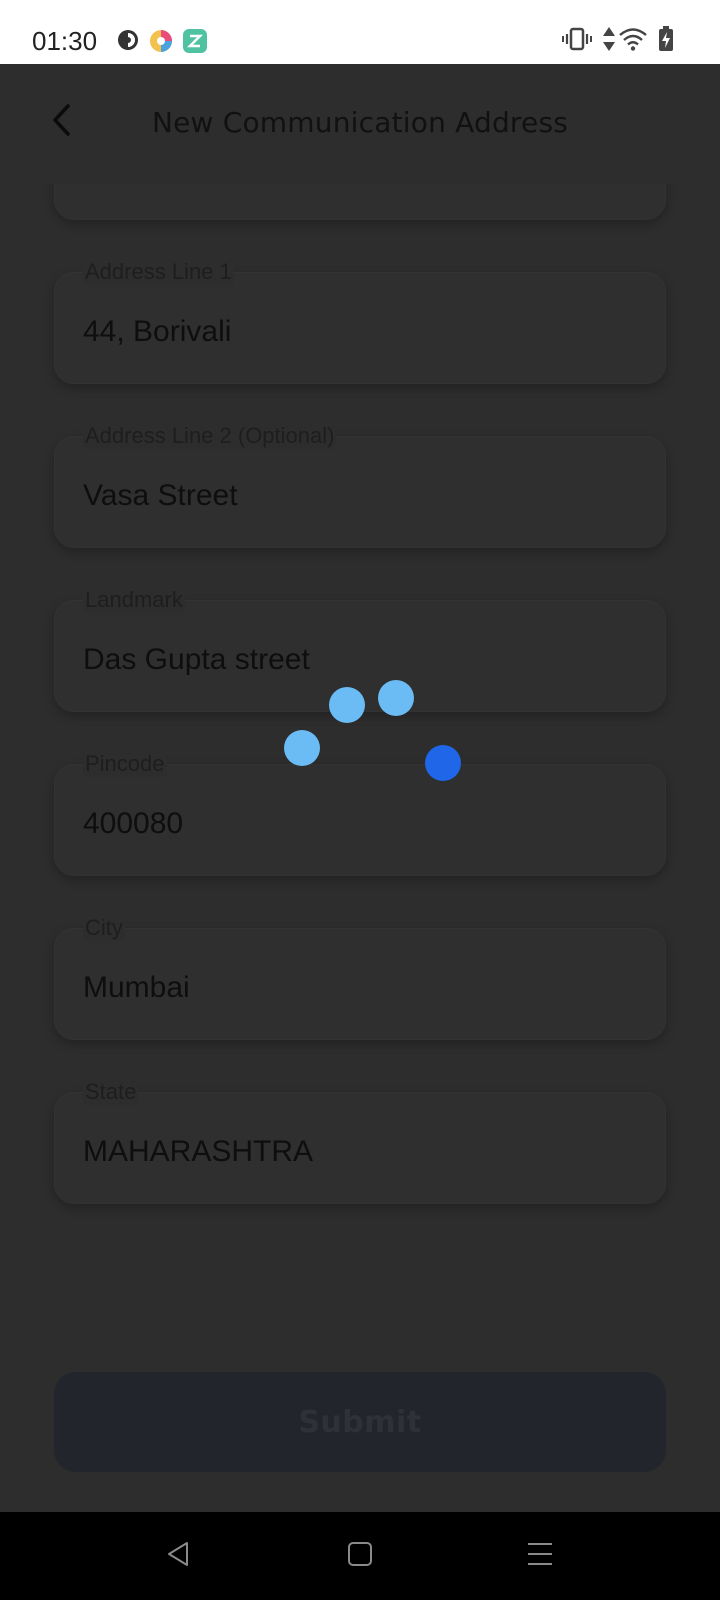 Image resolution: width=720 pixels, height=1600 pixels. I want to click on submit-button: Submit, so click(360, 1422).